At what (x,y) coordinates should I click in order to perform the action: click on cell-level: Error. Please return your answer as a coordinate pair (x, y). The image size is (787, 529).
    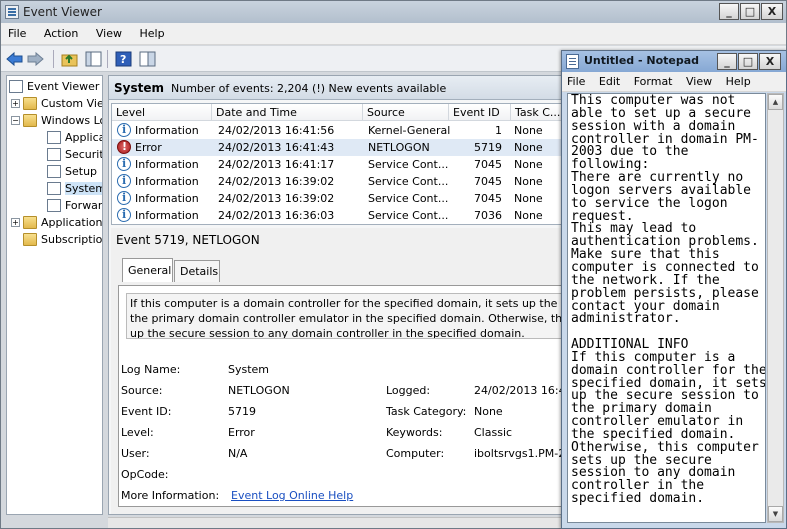
    Looking at the image, I should click on (148, 147).